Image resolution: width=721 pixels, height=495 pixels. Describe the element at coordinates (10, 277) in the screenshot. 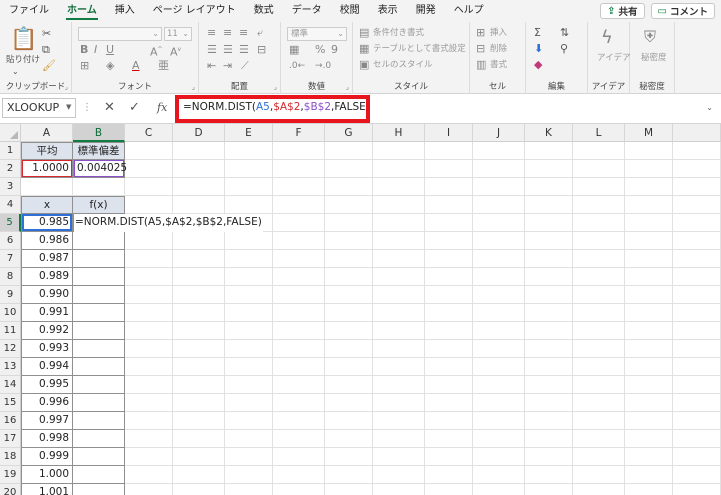

I see `row-header-8: 8` at that location.